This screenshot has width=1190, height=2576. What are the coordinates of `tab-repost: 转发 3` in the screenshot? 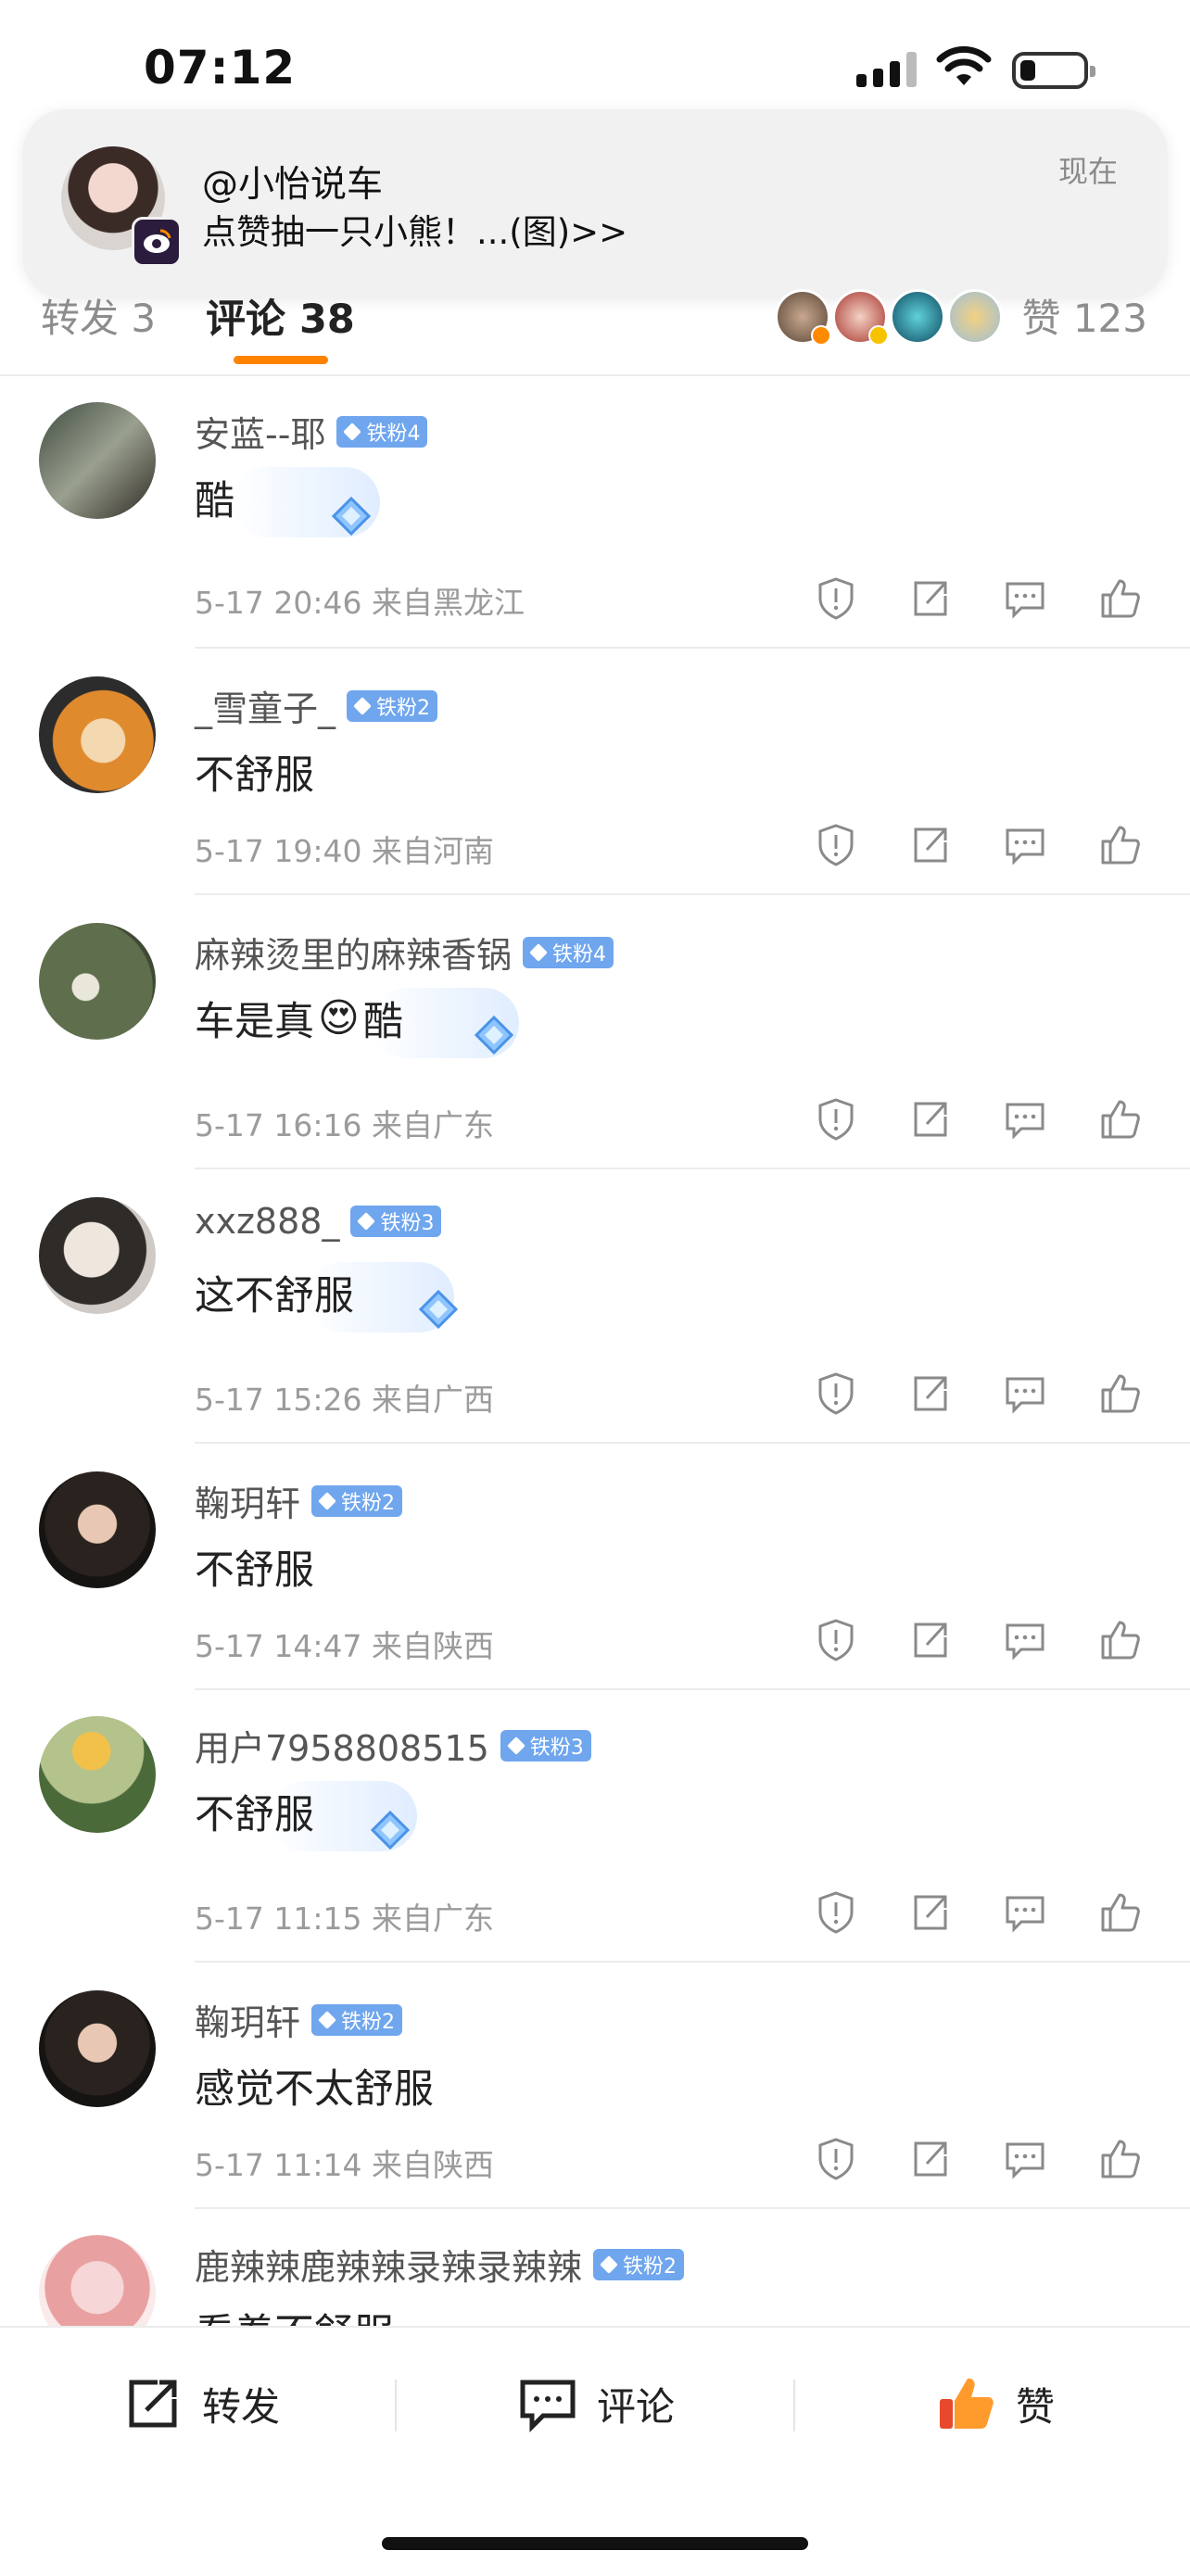 It's located at (98, 315).